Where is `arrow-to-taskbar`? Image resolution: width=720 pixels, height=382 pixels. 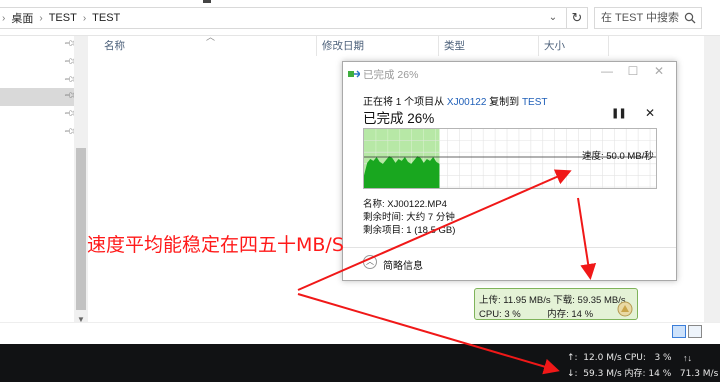
arrow-to-taskbar is located at coordinates (428, 334).